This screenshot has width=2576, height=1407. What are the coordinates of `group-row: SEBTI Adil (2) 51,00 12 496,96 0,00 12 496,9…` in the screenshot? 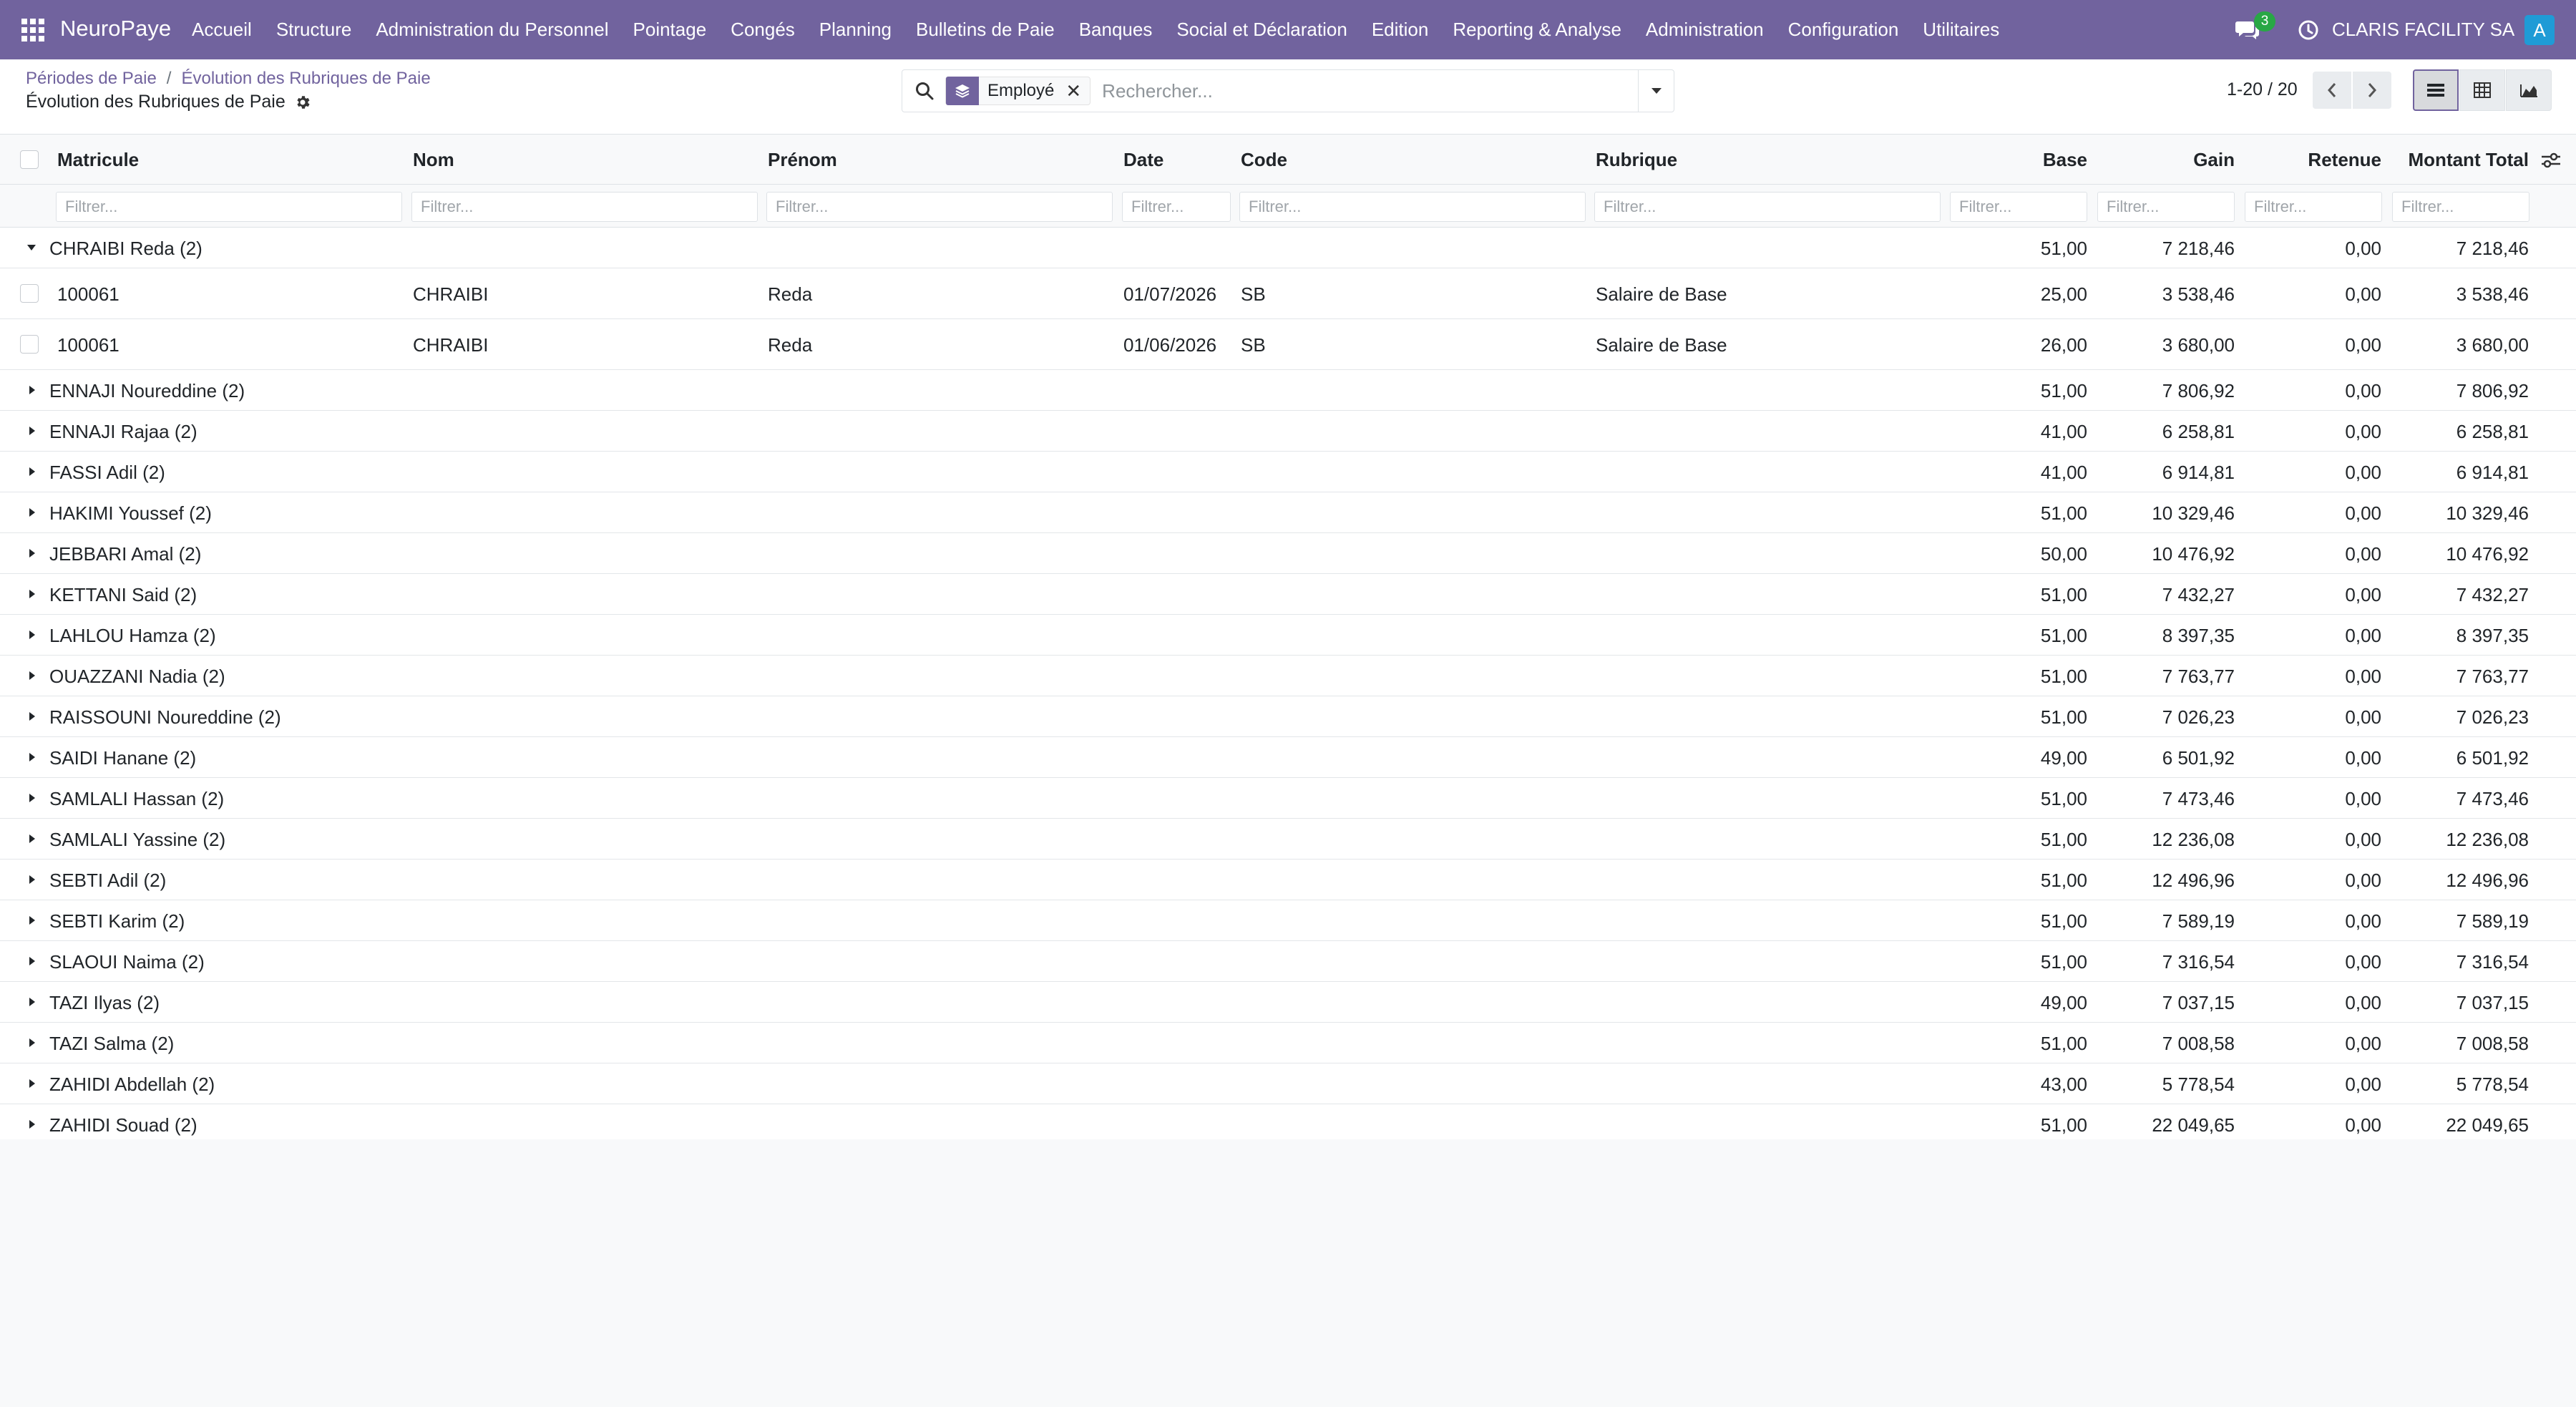 It's located at (1288, 880).